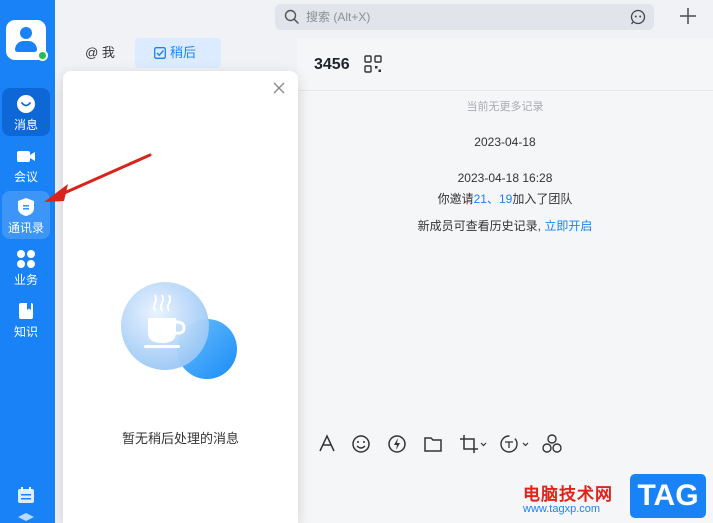 The width and height of the screenshot is (713, 523). Describe the element at coordinates (505, 226) in the screenshot. I see `history-notice: 新成员可查看历史记录, 立即开启` at that location.